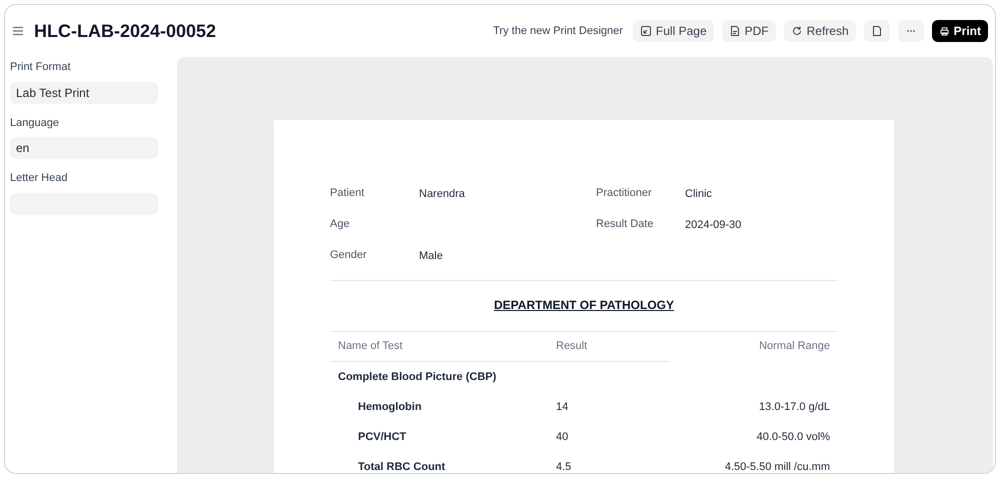 Image resolution: width=1000 pixels, height=478 pixels. I want to click on column-header: Result, so click(572, 346).